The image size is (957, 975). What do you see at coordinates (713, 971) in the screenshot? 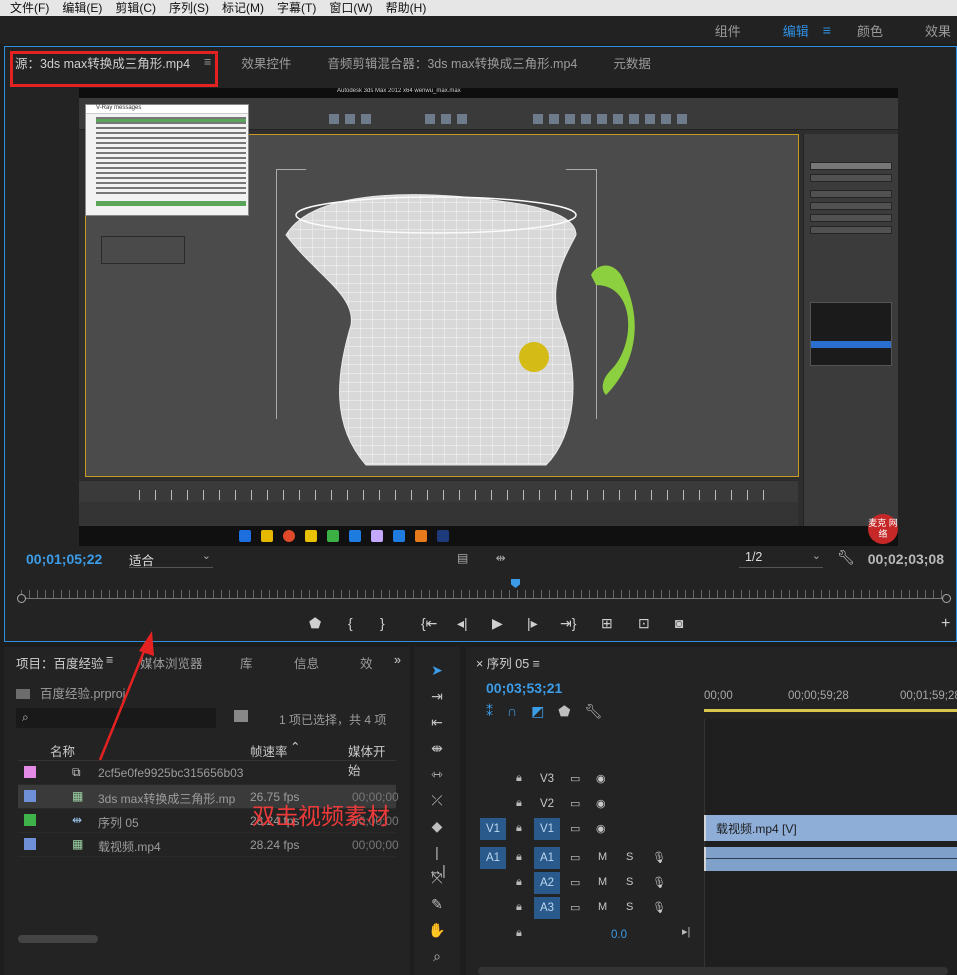
I see `timeline-scrollbar` at bounding box center [713, 971].